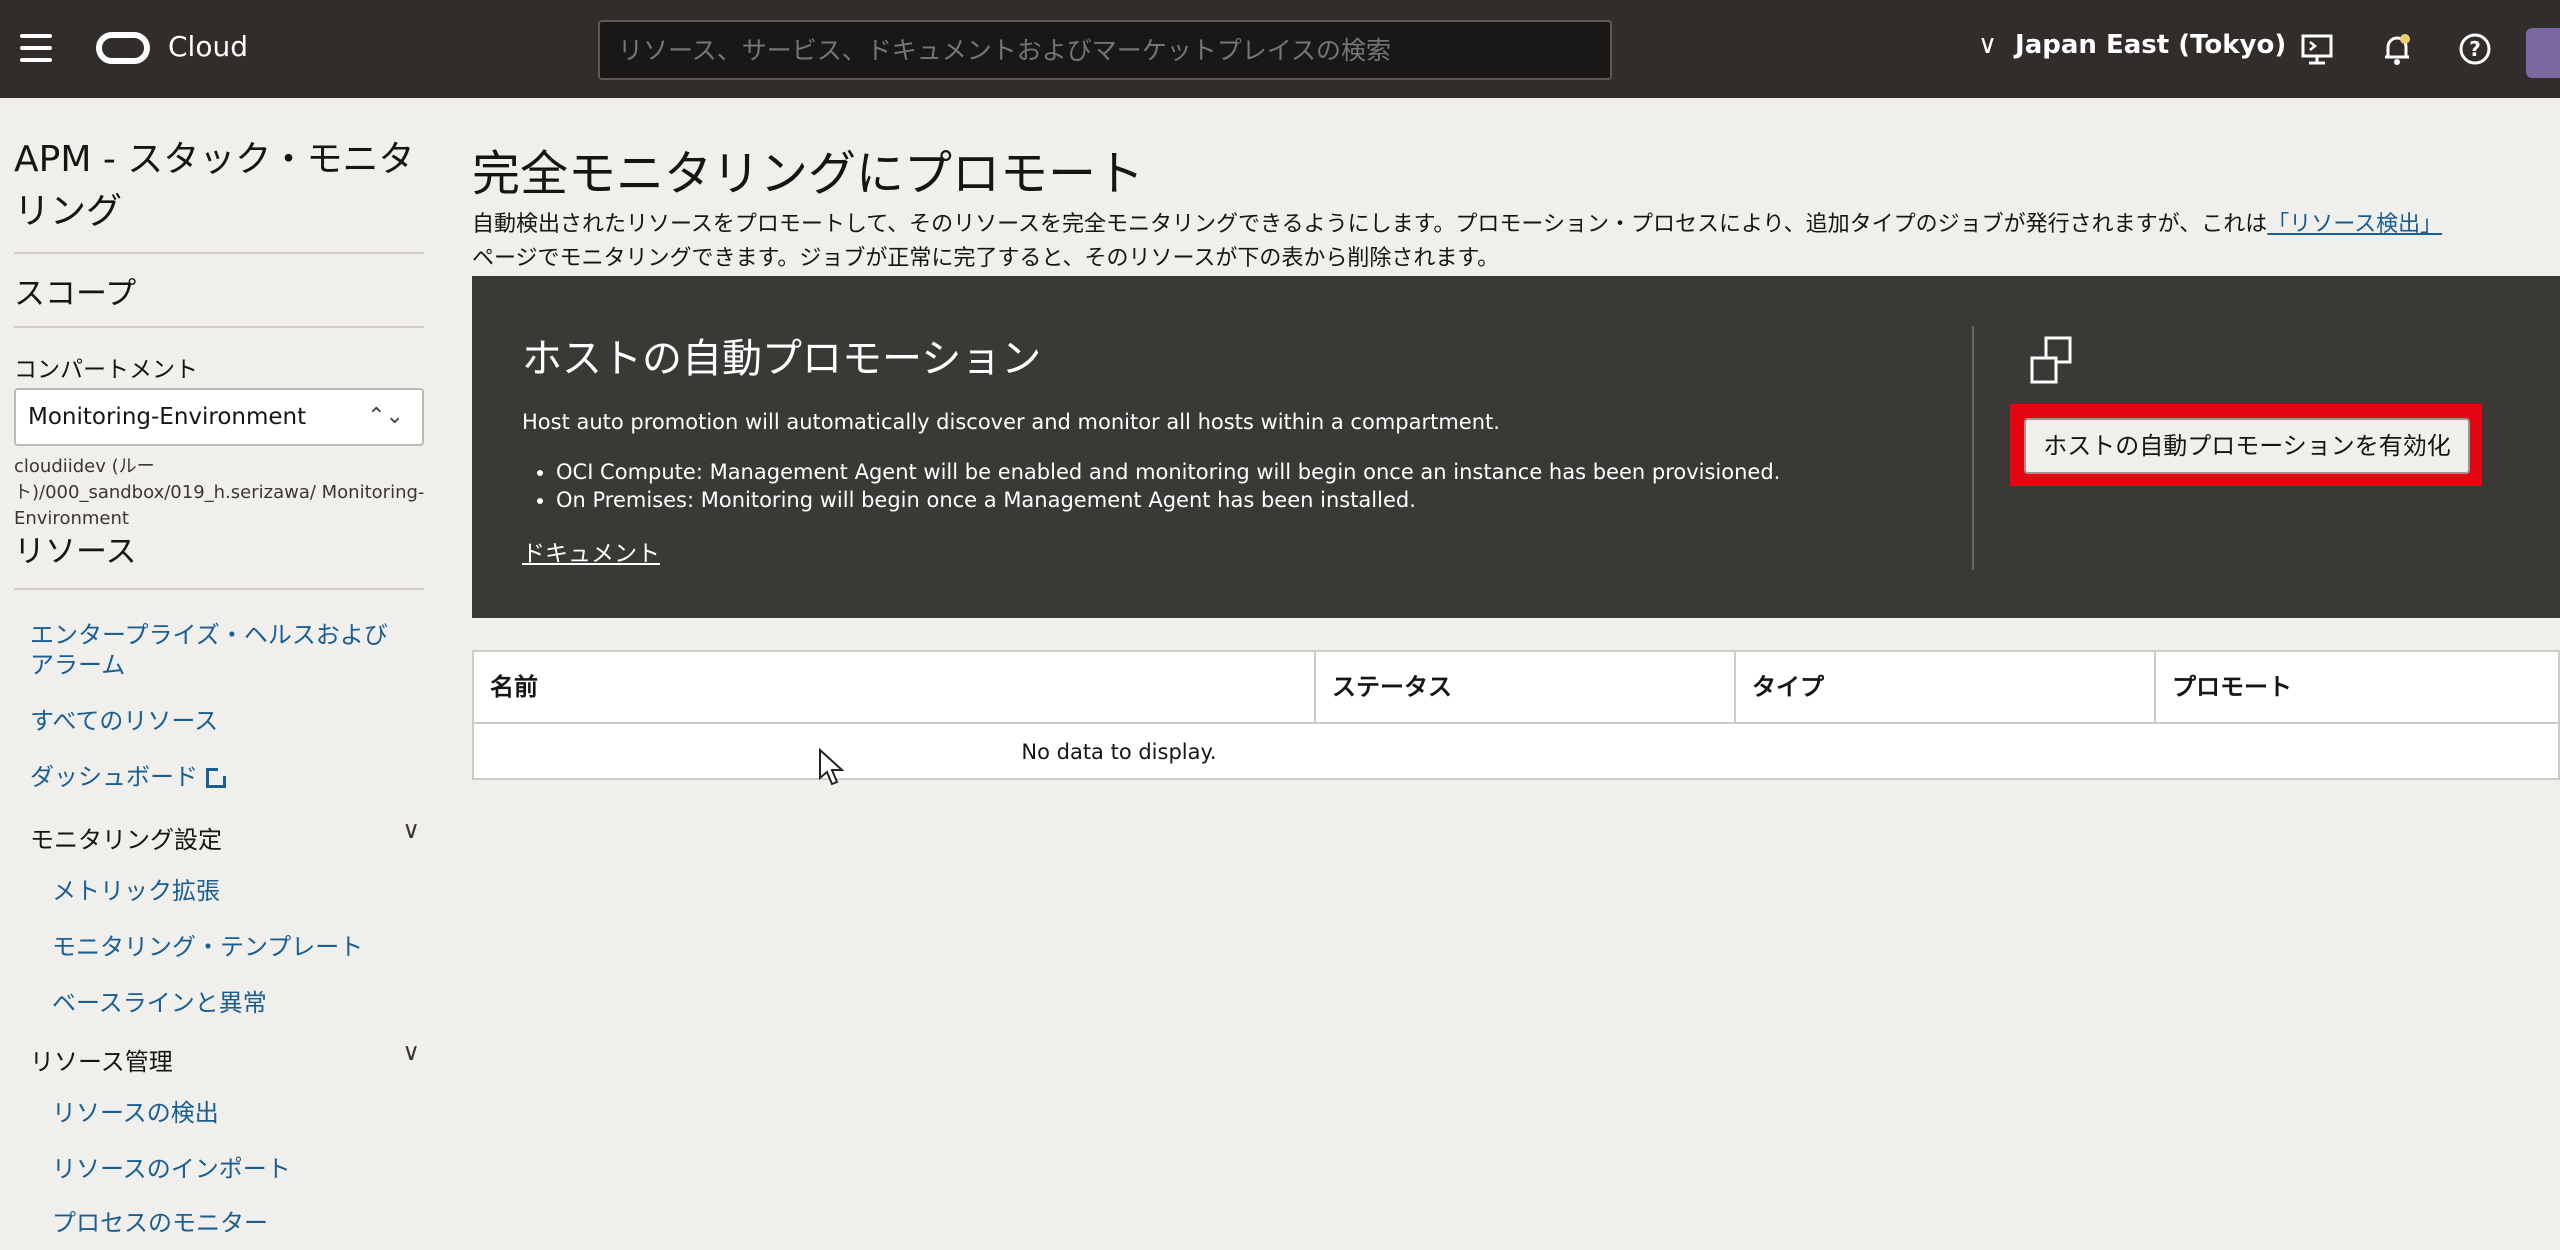 The image size is (2560, 1250). I want to click on promo-title: ホストの自動プロモーション, so click(782, 359).